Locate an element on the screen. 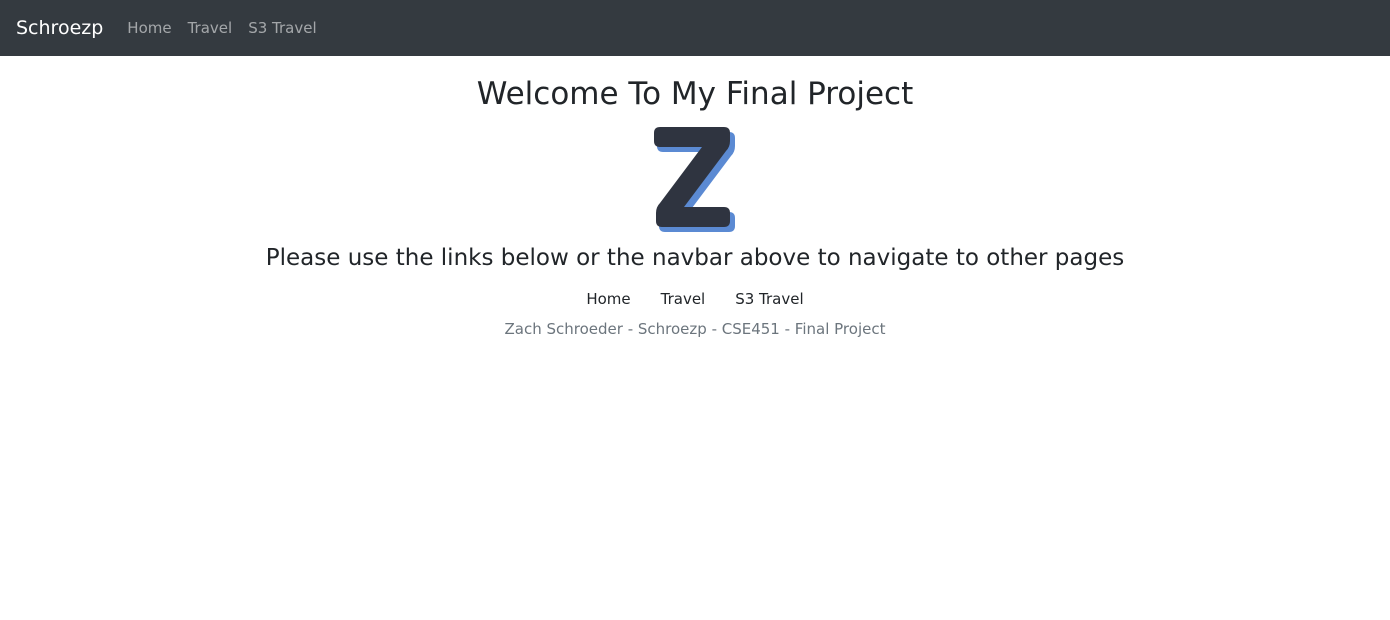 The height and width of the screenshot is (620, 1390). body-link-home: Home is located at coordinates (608, 299).